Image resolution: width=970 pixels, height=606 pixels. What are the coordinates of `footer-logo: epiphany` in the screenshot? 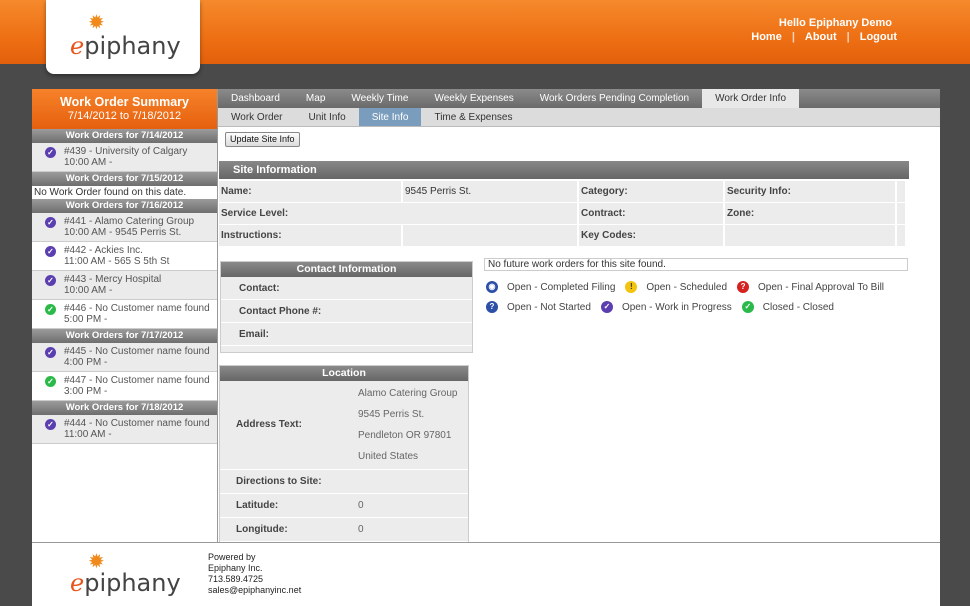 It's located at (125, 583).